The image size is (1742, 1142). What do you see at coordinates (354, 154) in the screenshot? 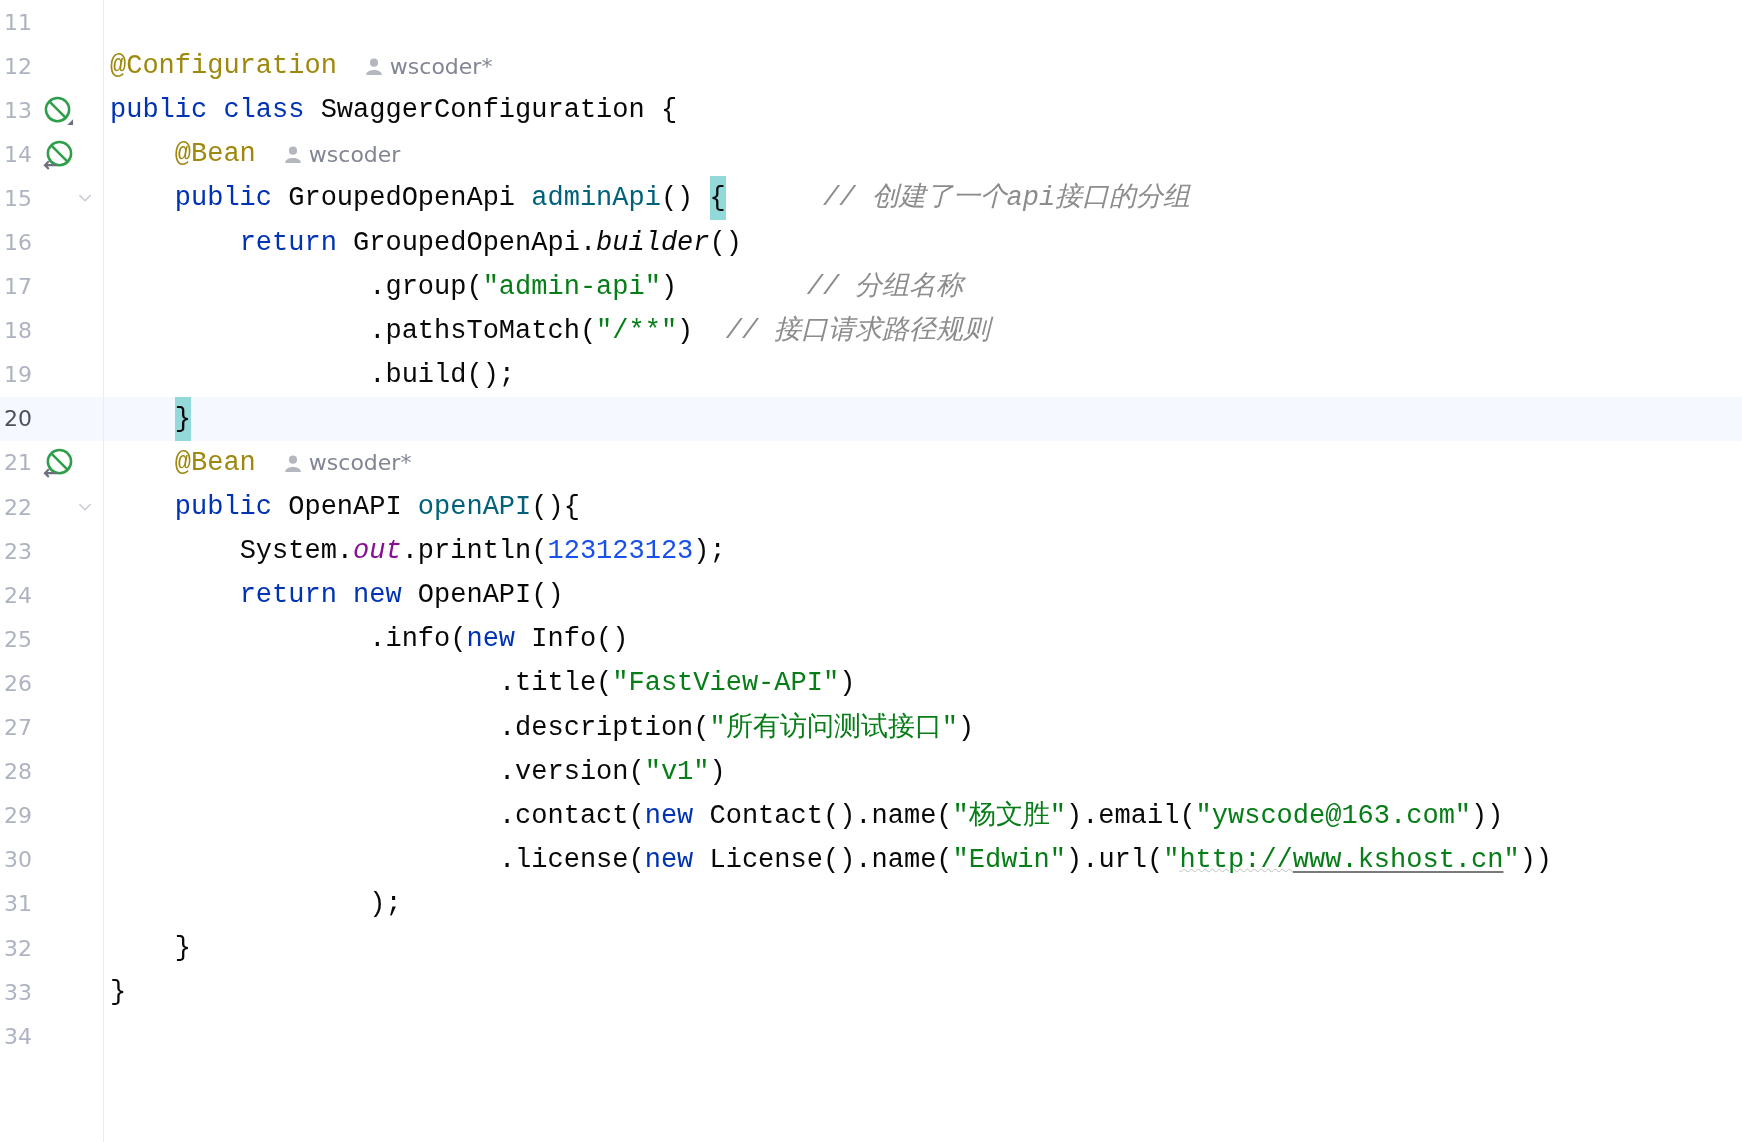
I see `author-hint: wscoder` at bounding box center [354, 154].